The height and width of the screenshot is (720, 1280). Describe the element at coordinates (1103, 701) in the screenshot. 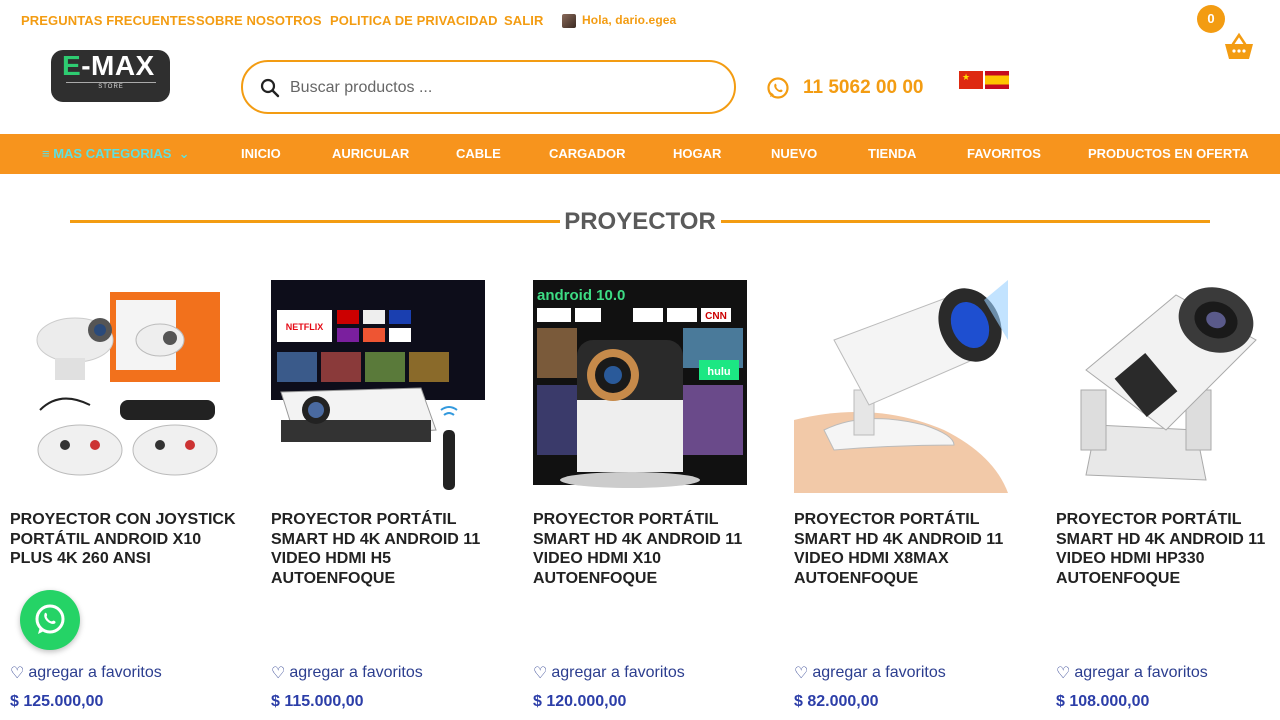

I see `product-price: $ 108.000,00` at that location.